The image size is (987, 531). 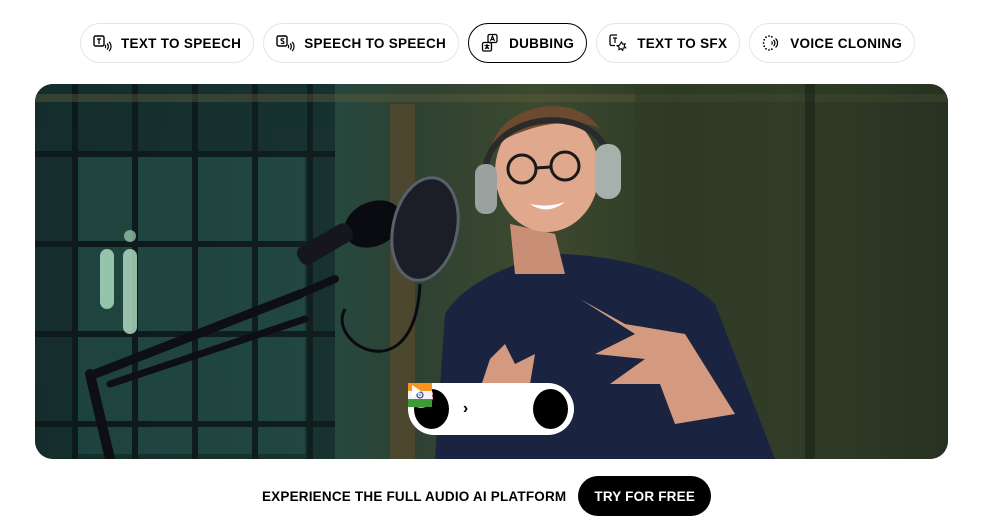 What do you see at coordinates (416, 391) in the screenshot?
I see `play-icon` at bounding box center [416, 391].